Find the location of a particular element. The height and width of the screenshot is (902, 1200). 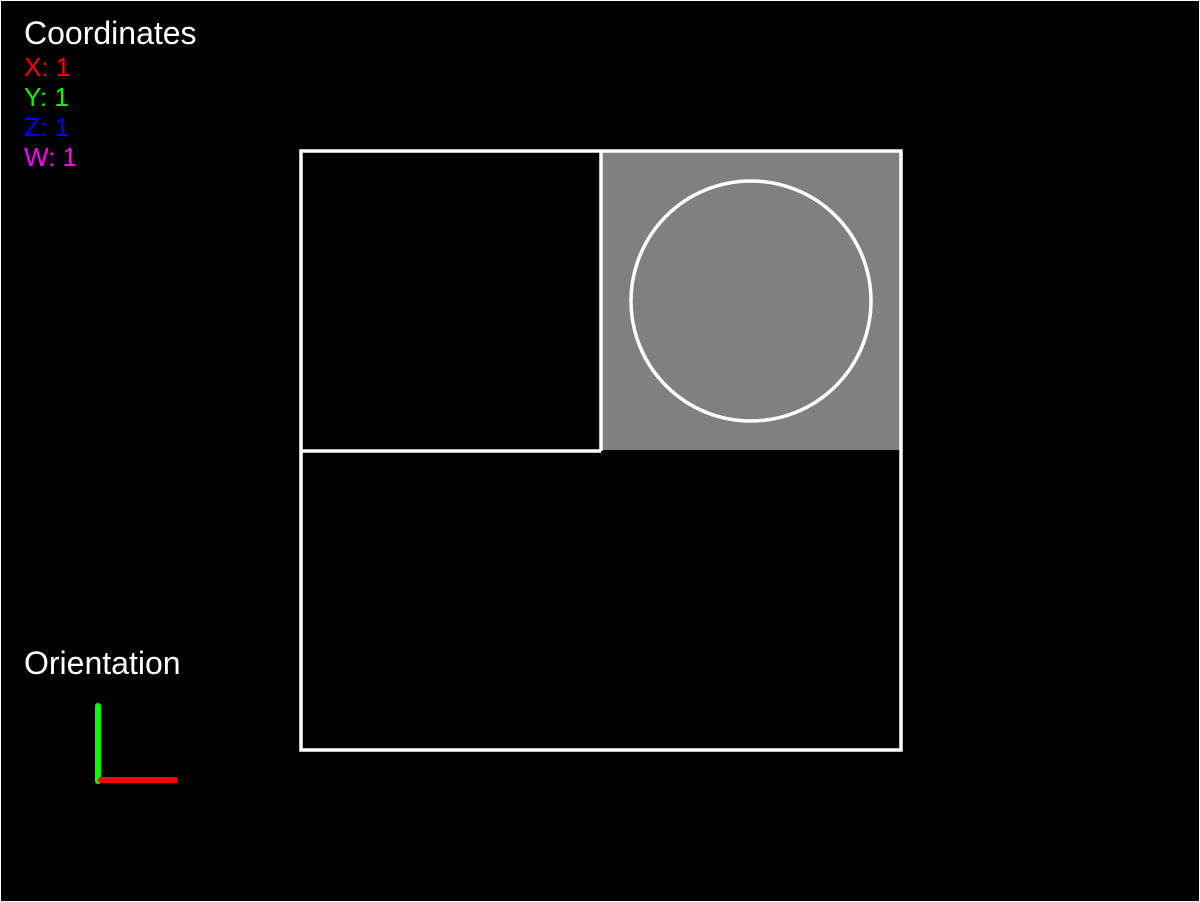

coordinate-x-readout: X: 1 is located at coordinates (47, 67).